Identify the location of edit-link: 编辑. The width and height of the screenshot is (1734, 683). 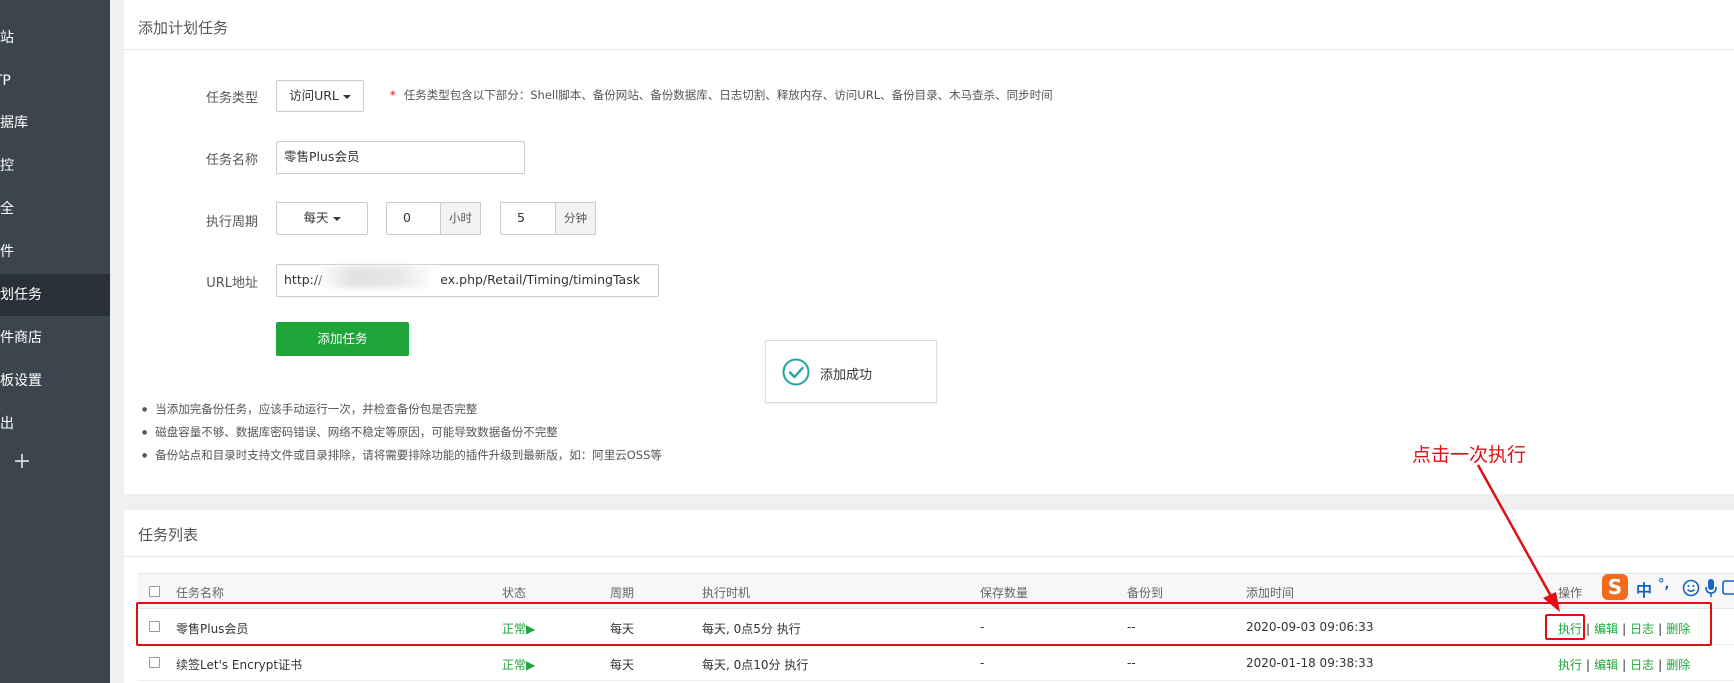
(1606, 665).